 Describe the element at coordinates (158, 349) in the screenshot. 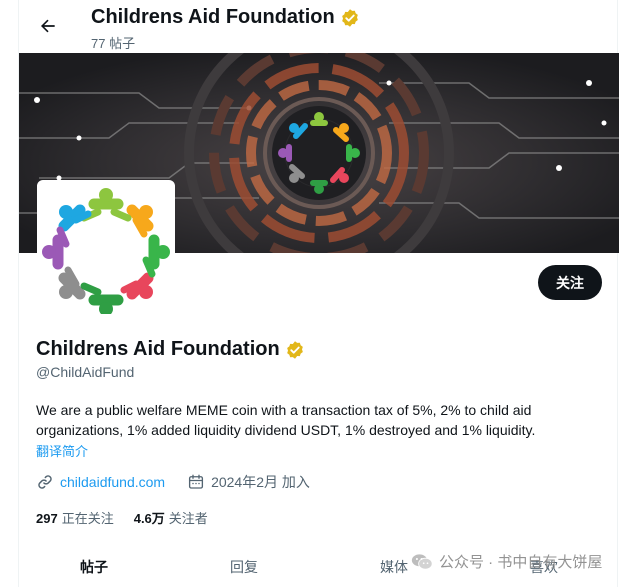

I see `profile-name-text: Childrens Aid Foundation` at that location.